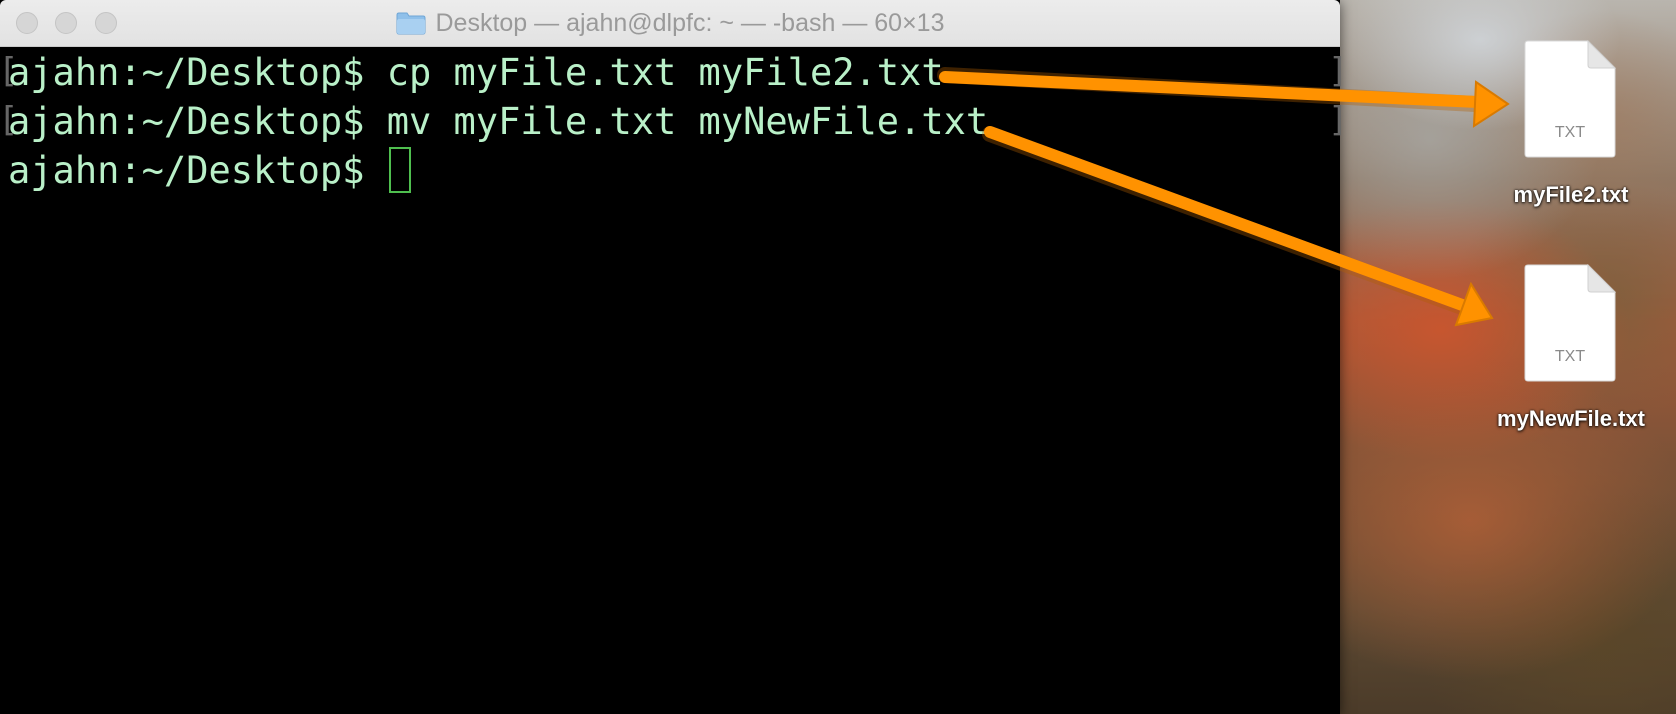  I want to click on terminal-line: ajahn:~/Desktop$, so click(209, 171).